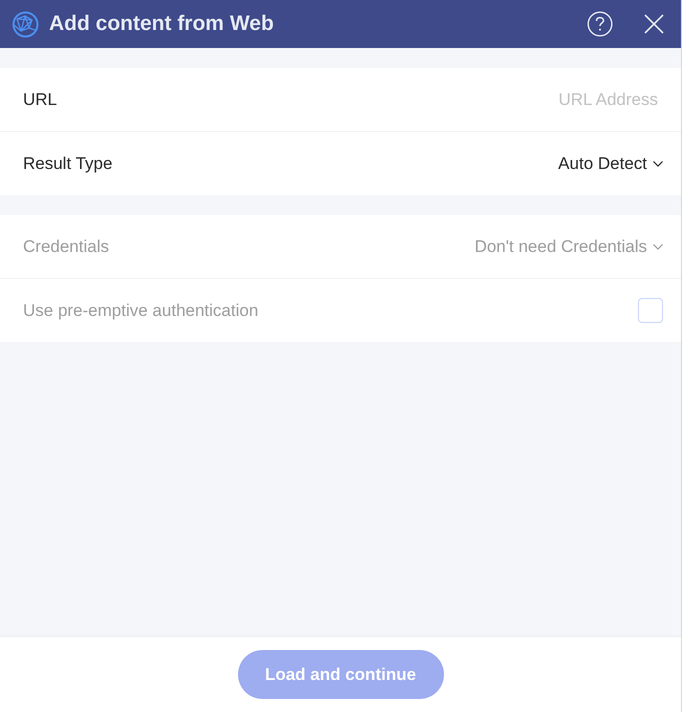 The width and height of the screenshot is (682, 712). Describe the element at coordinates (508, 99) in the screenshot. I see `url-input-field: URL Address` at that location.